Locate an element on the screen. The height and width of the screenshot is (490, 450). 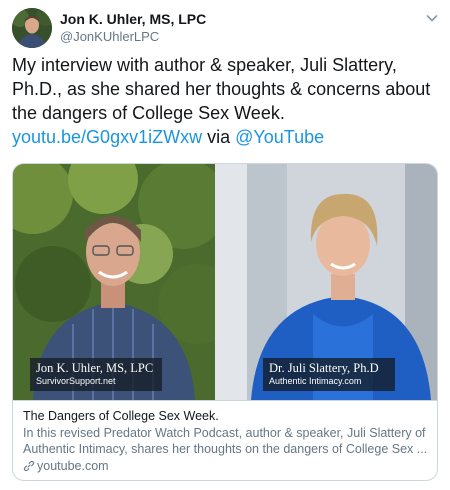
left-caption-name: Jon K. Uhler, MS, LPC is located at coordinates (95, 368).